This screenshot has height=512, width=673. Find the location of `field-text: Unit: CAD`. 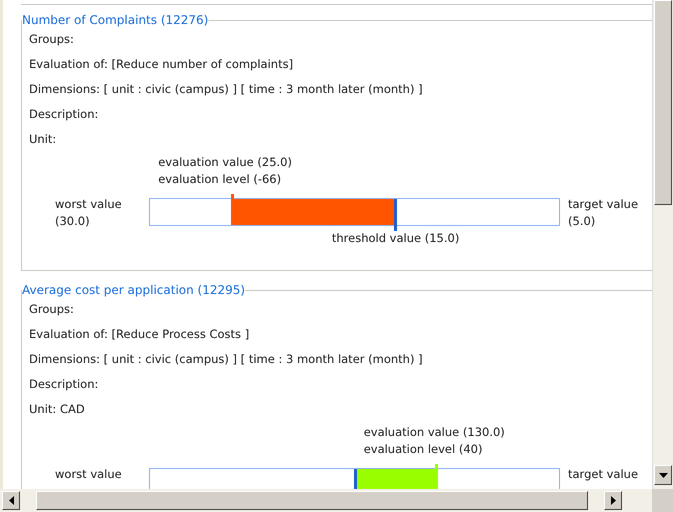

field-text: Unit: CAD is located at coordinates (57, 409).